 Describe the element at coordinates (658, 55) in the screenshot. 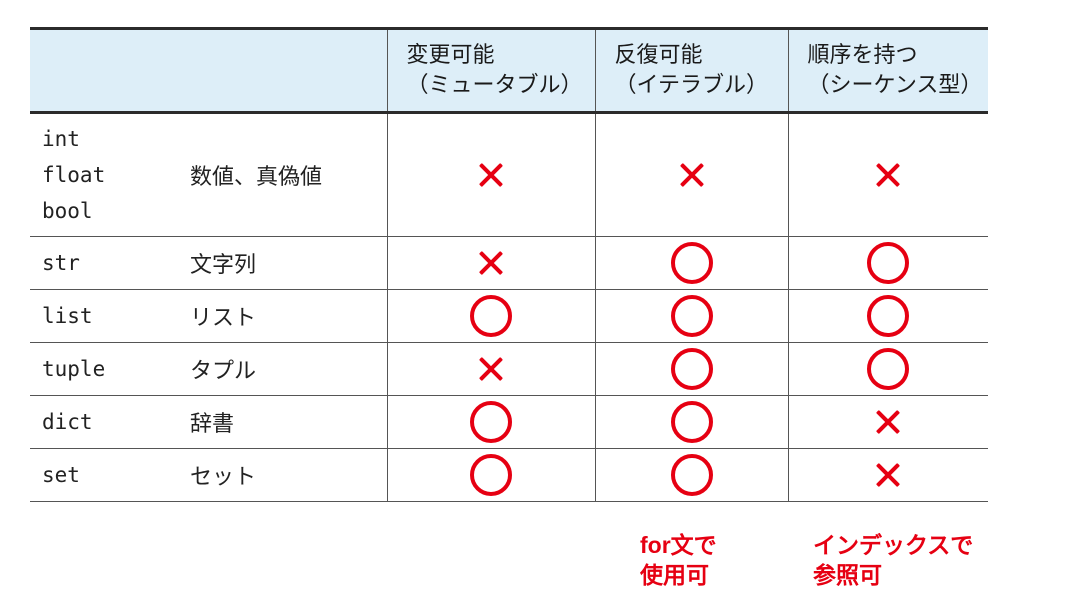

I see `header-iterable-line1: 反復可能` at that location.